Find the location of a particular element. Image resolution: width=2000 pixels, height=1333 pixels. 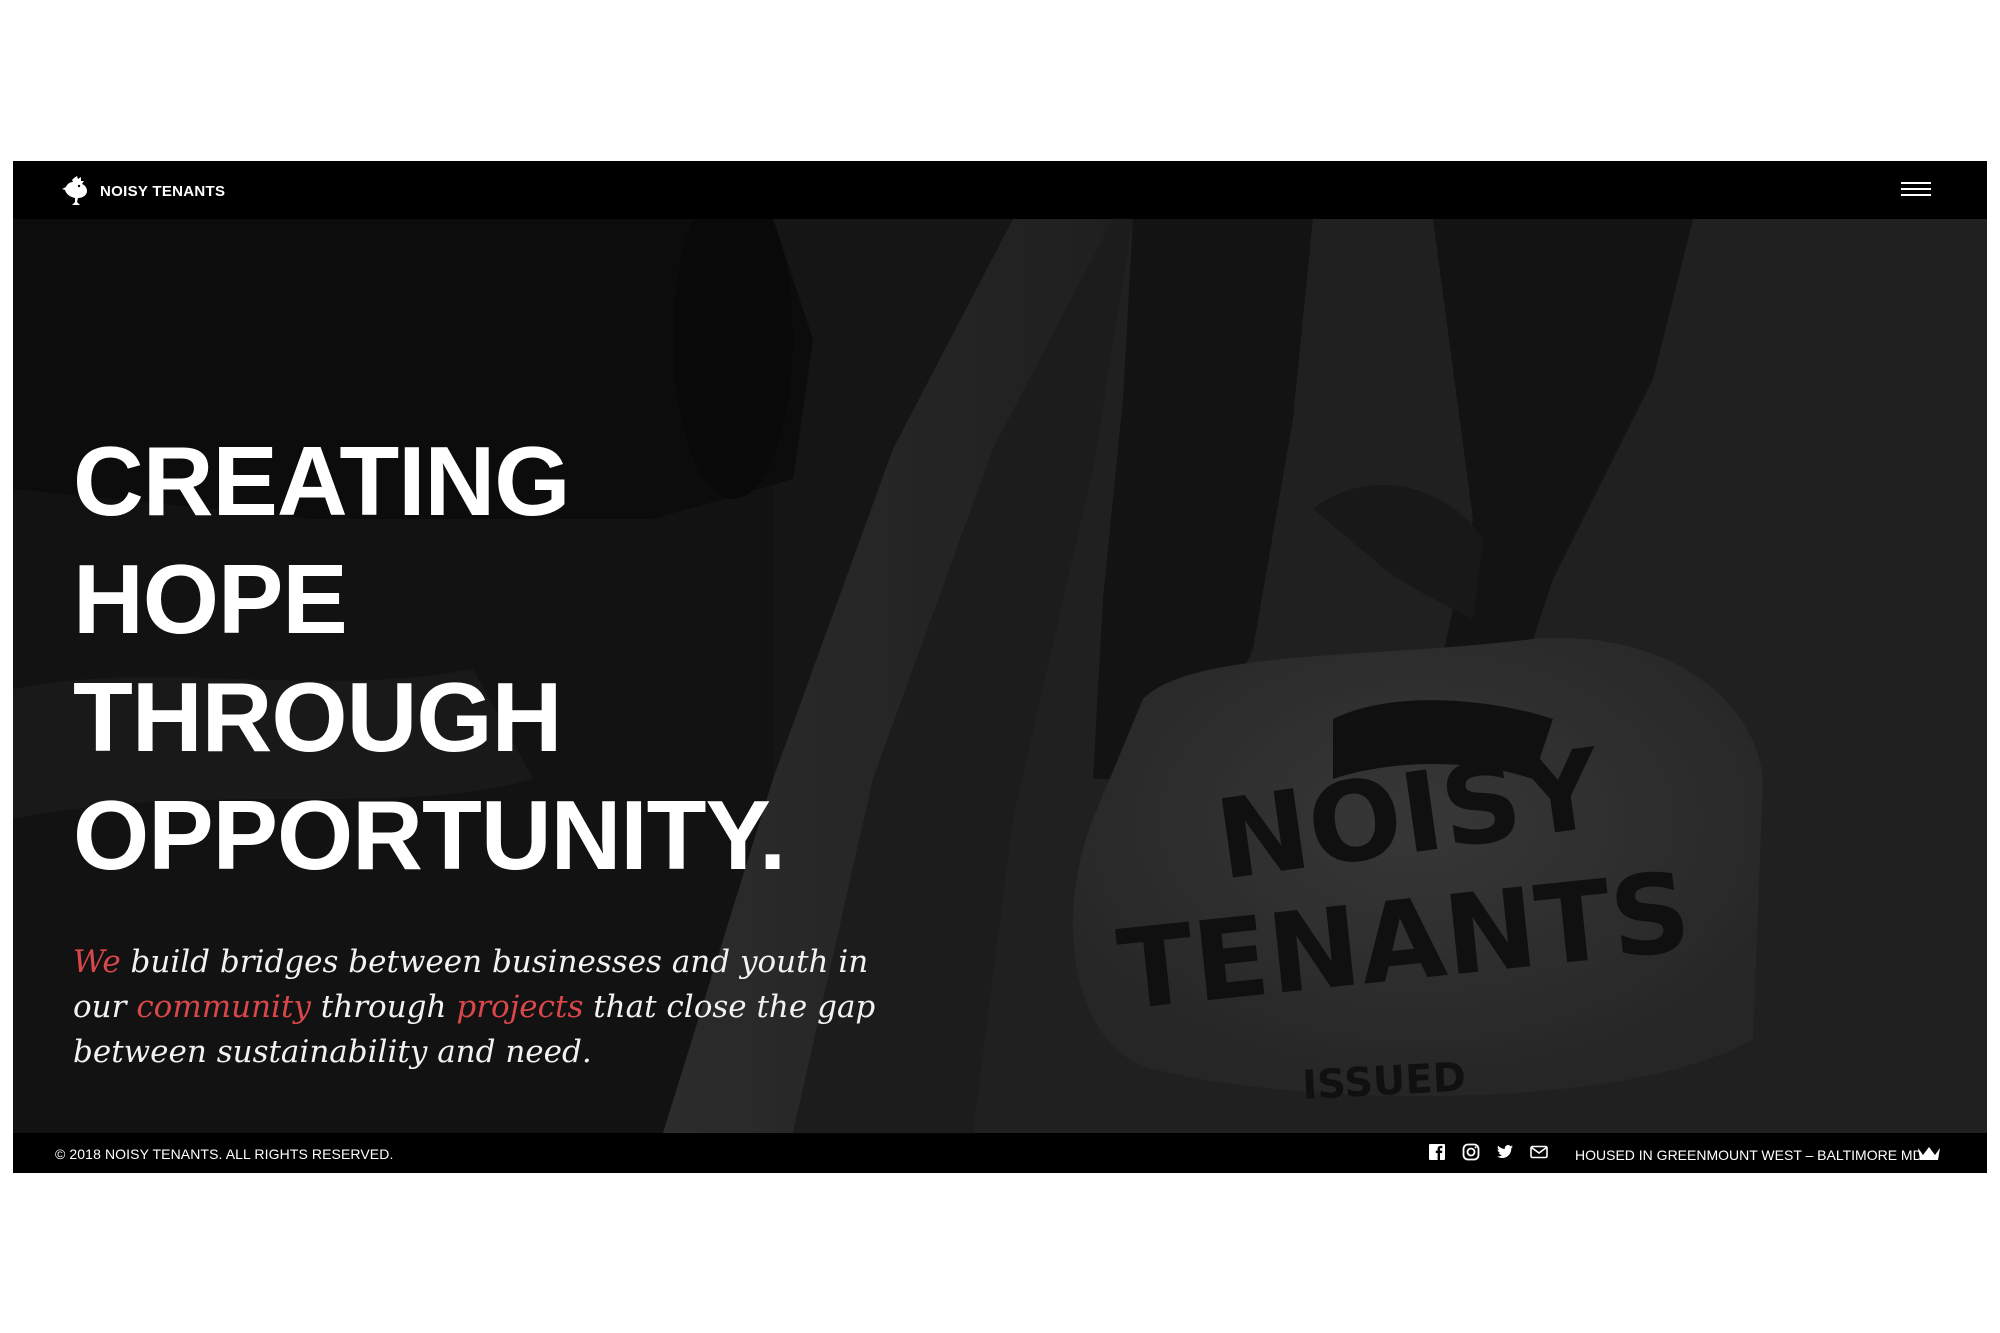

headline-line: OPPORTUNITY. is located at coordinates (429, 835).